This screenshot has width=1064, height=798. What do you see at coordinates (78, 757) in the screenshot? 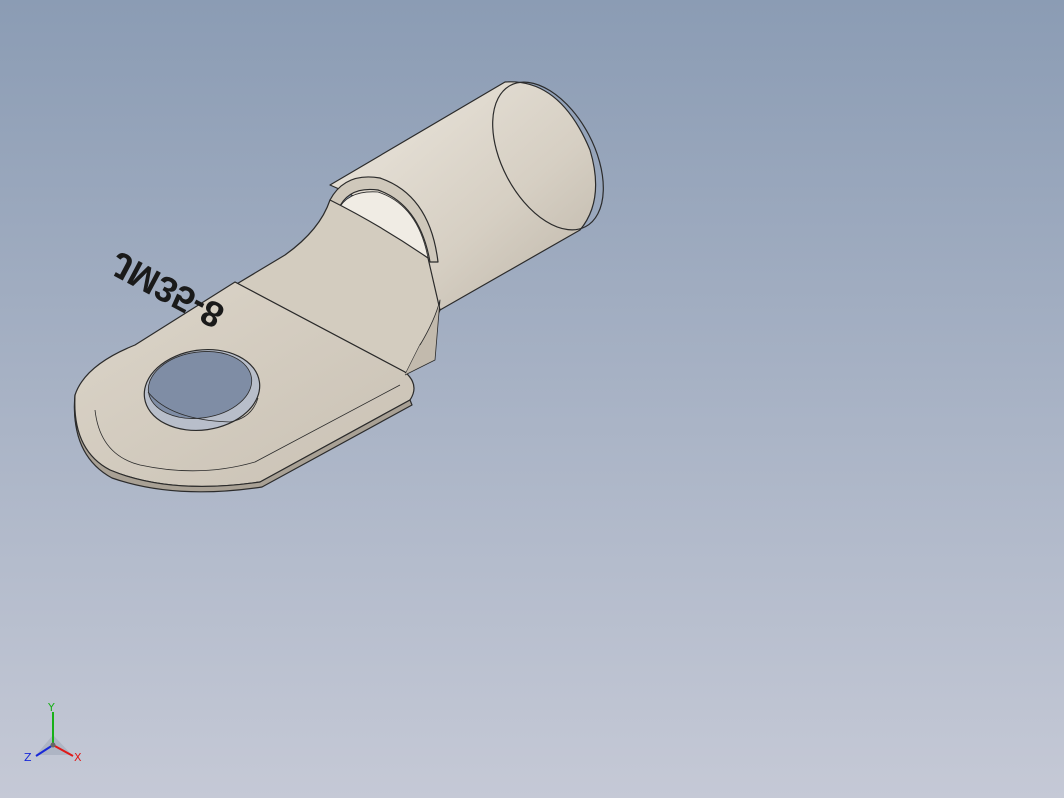
I see `x-axis-label: X` at bounding box center [78, 757].